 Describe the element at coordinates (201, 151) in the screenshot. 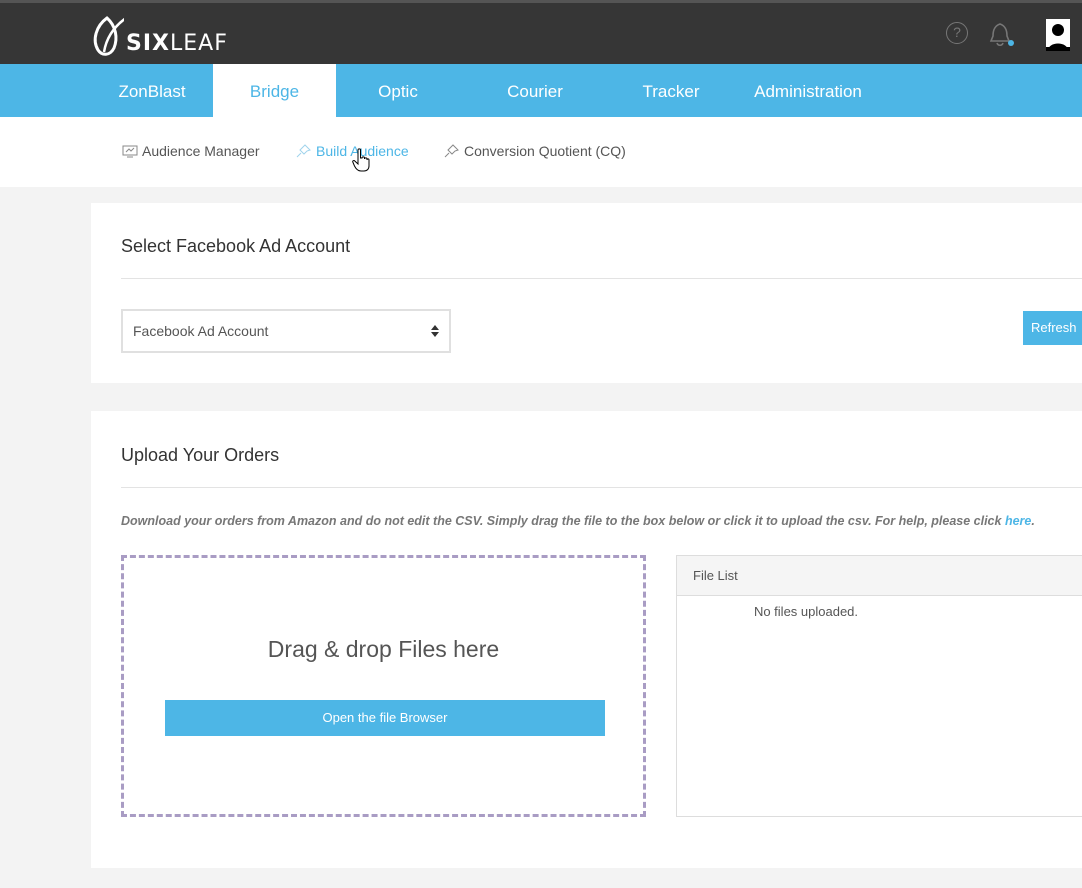

I see `subnav-label: Audience Manager` at that location.